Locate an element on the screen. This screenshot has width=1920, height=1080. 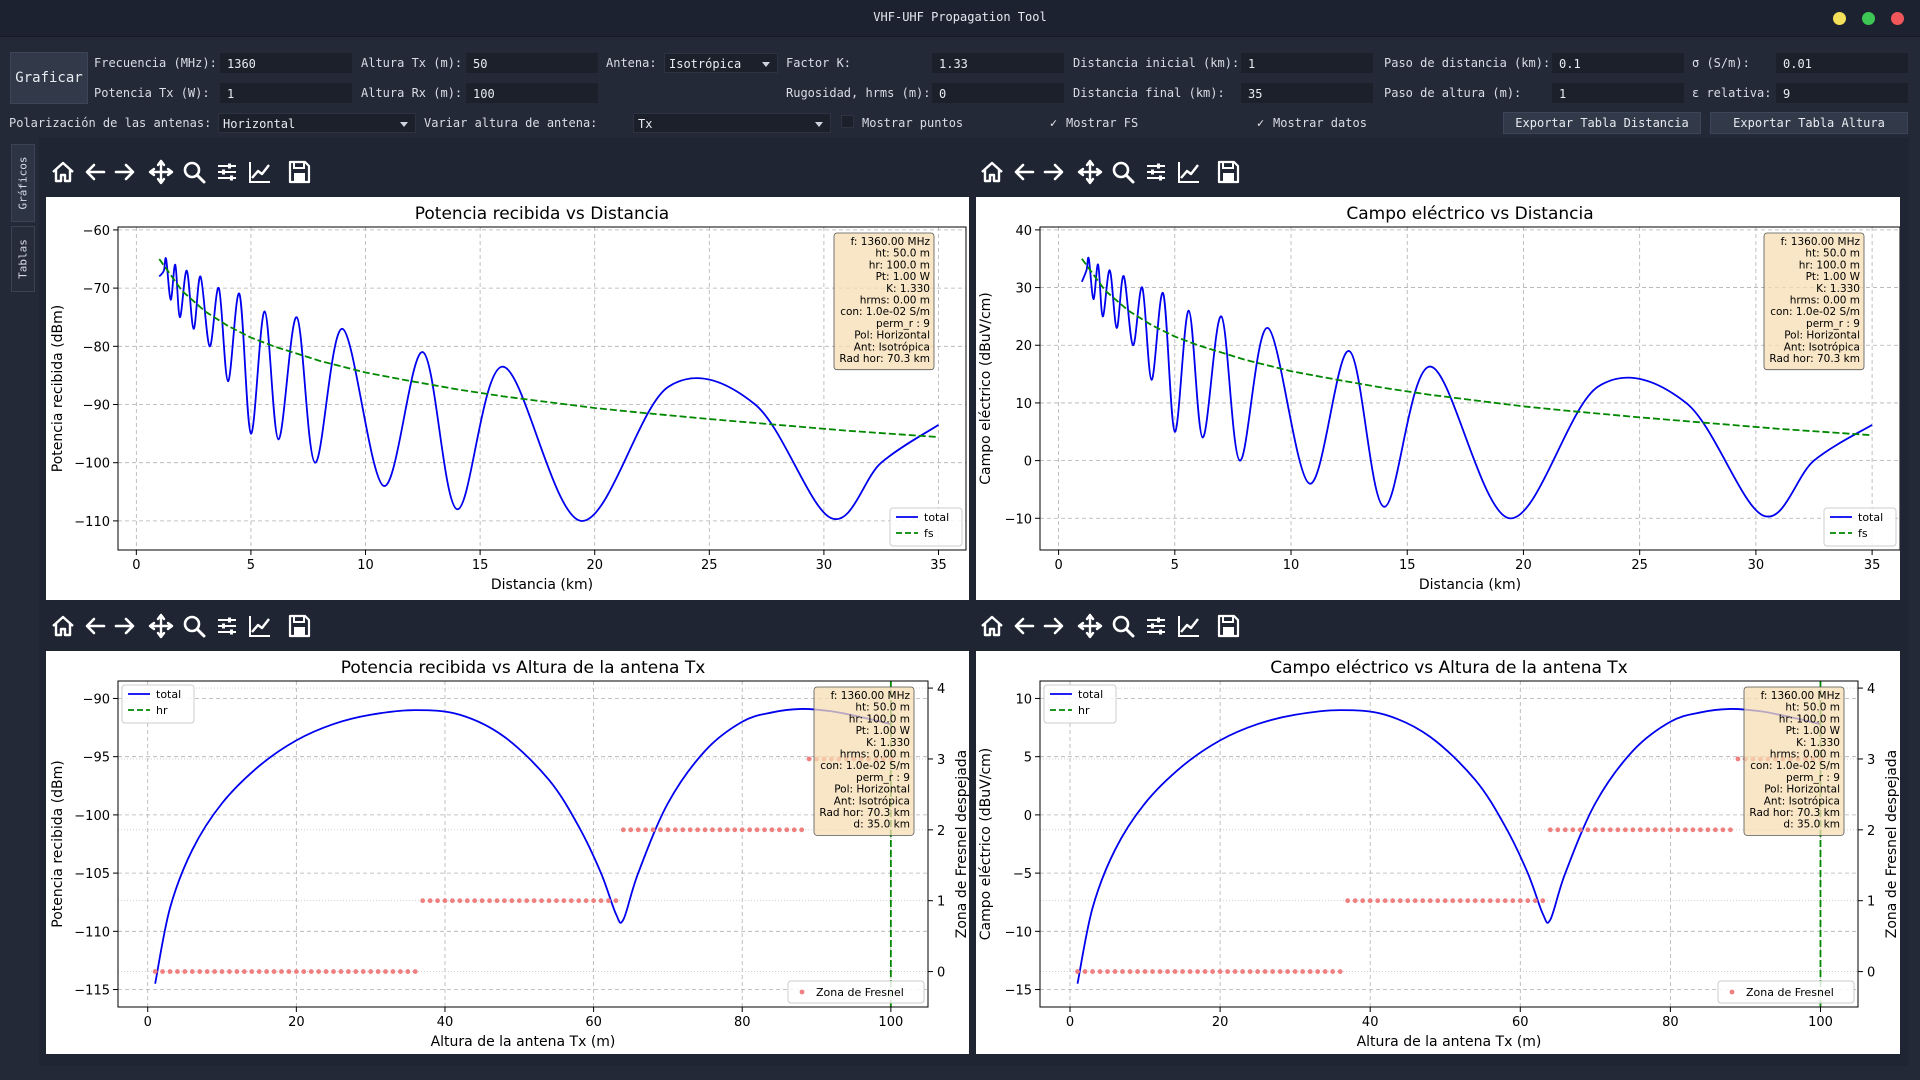
show-points-checkbox: Mostrar puntos is located at coordinates (902, 123).